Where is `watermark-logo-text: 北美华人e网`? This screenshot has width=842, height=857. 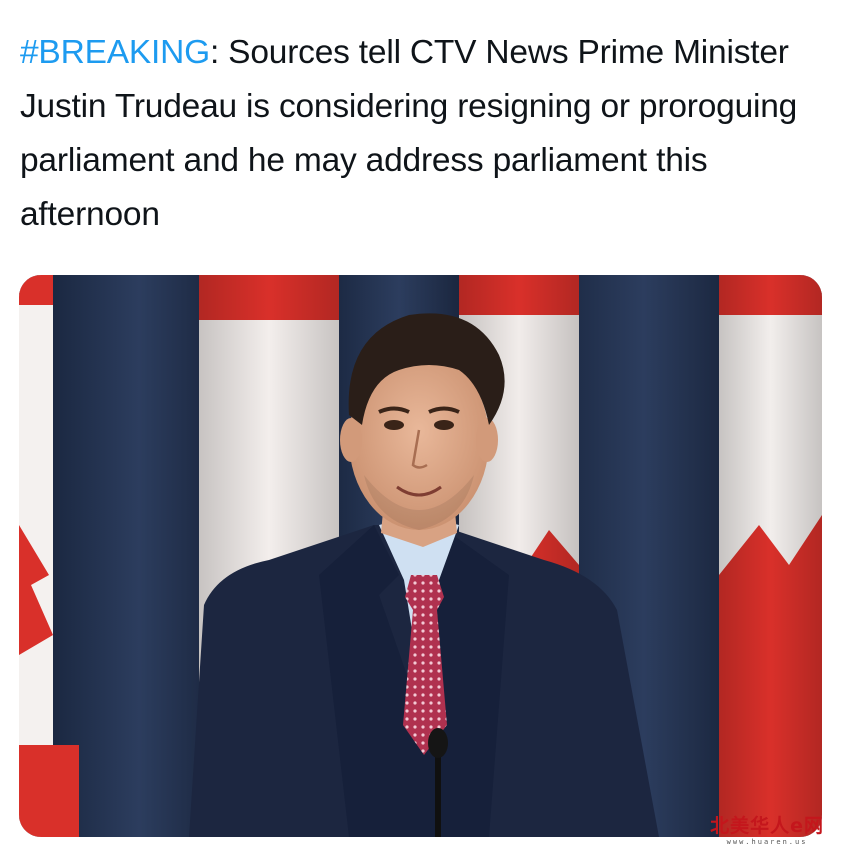
watermark-logo-text: 北美华人e网 is located at coordinates (767, 826).